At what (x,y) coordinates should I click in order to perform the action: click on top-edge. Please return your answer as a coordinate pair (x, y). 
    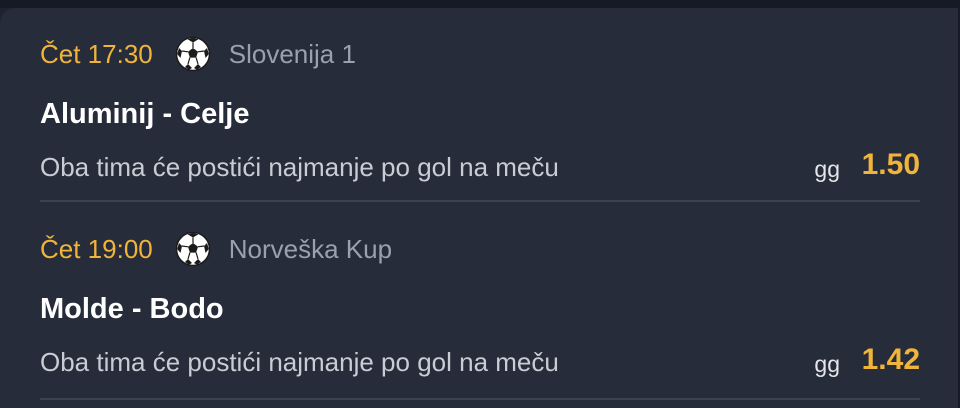
    Looking at the image, I should click on (480, 4).